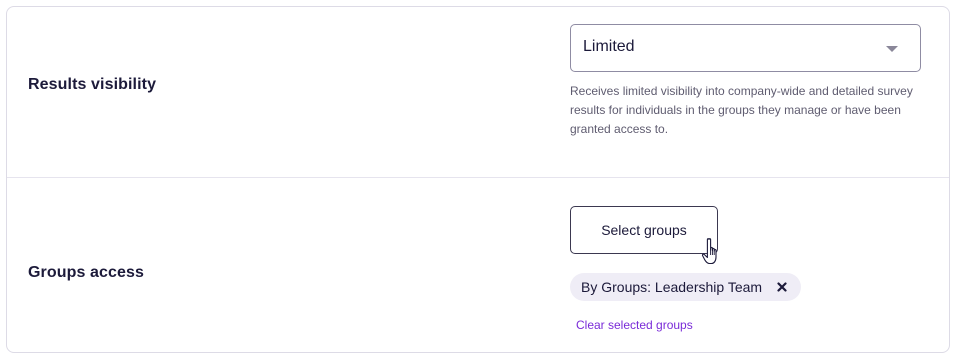 The height and width of the screenshot is (361, 958). I want to click on results-visibility-select: Limited, so click(745, 48).